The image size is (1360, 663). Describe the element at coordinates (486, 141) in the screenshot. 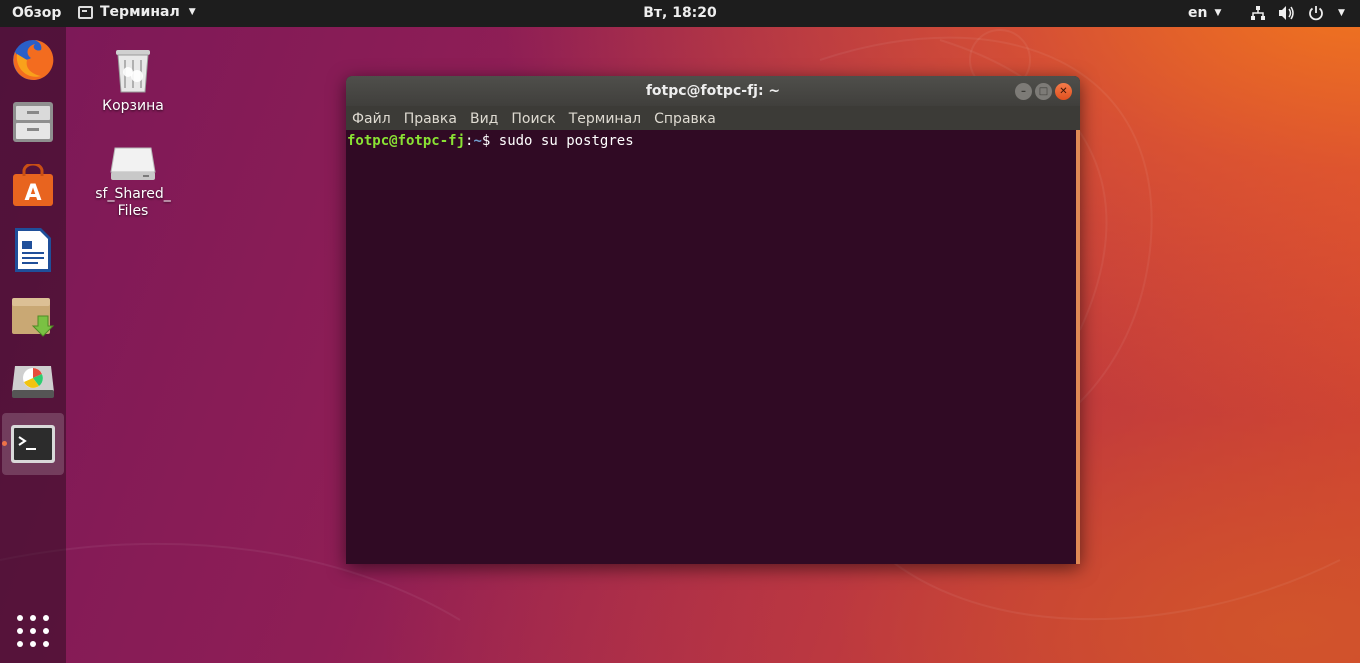

I see `prompt-symbol: $` at that location.